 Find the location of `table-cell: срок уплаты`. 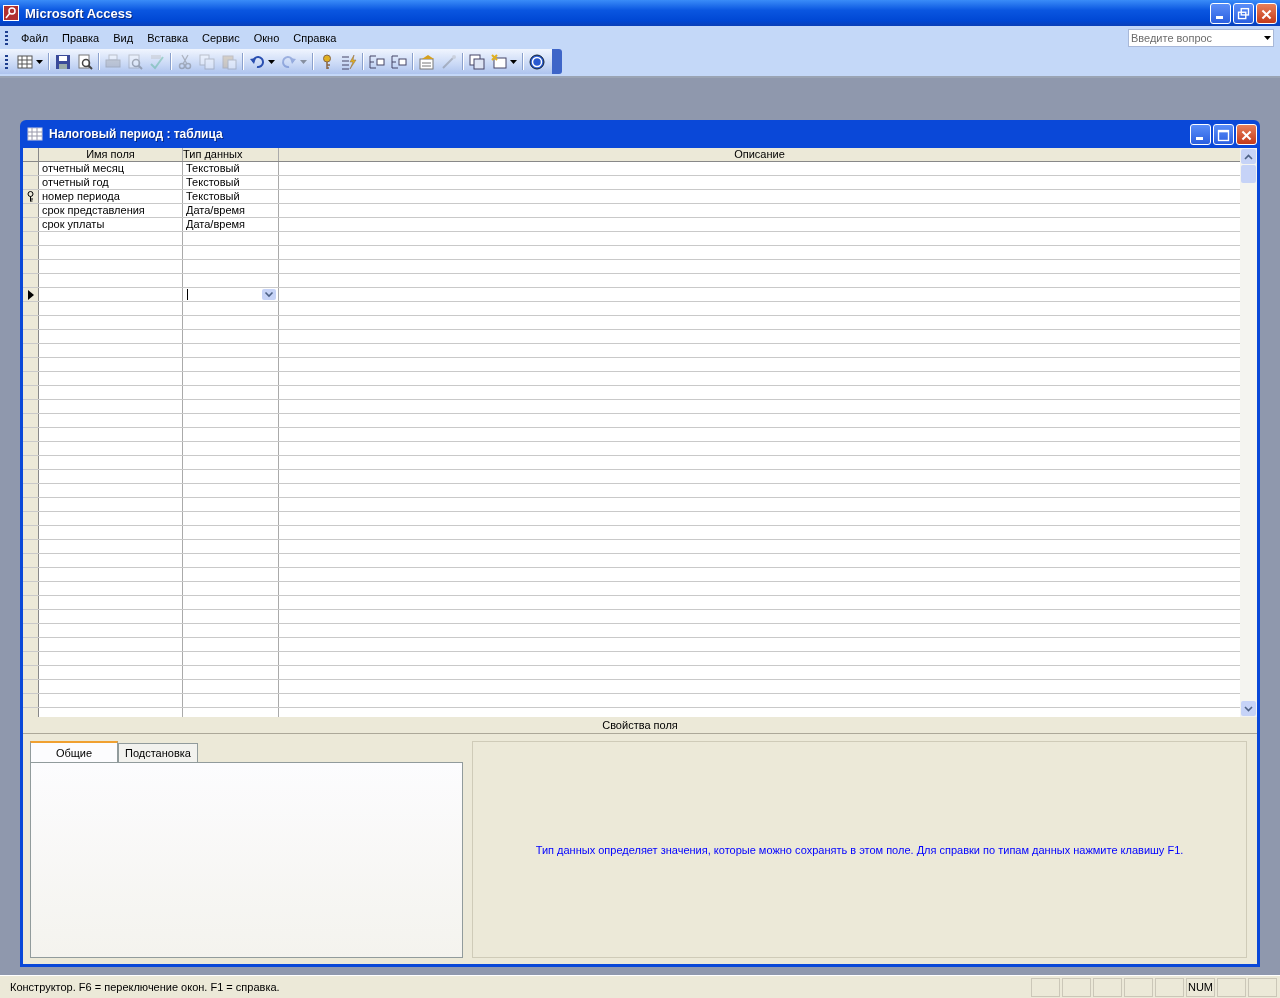

table-cell: срок уплаты is located at coordinates (111, 224).